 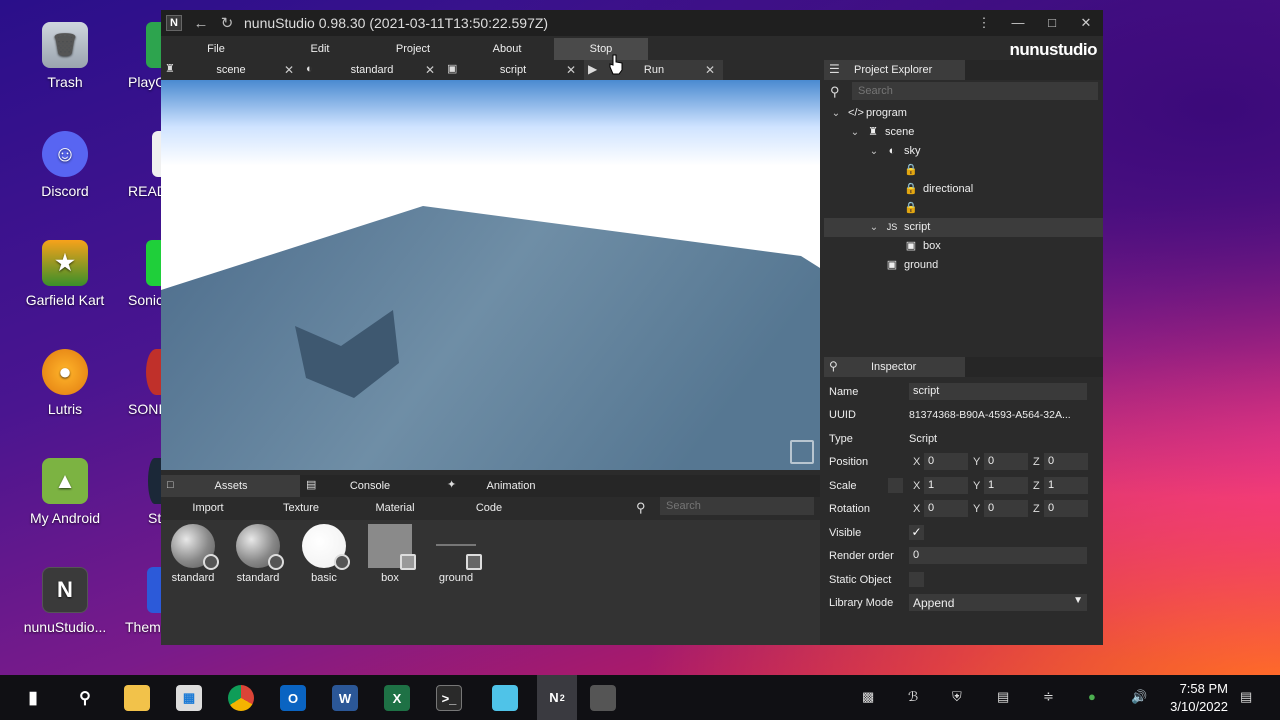 I want to click on render-order-input: 0, so click(x=998, y=555).